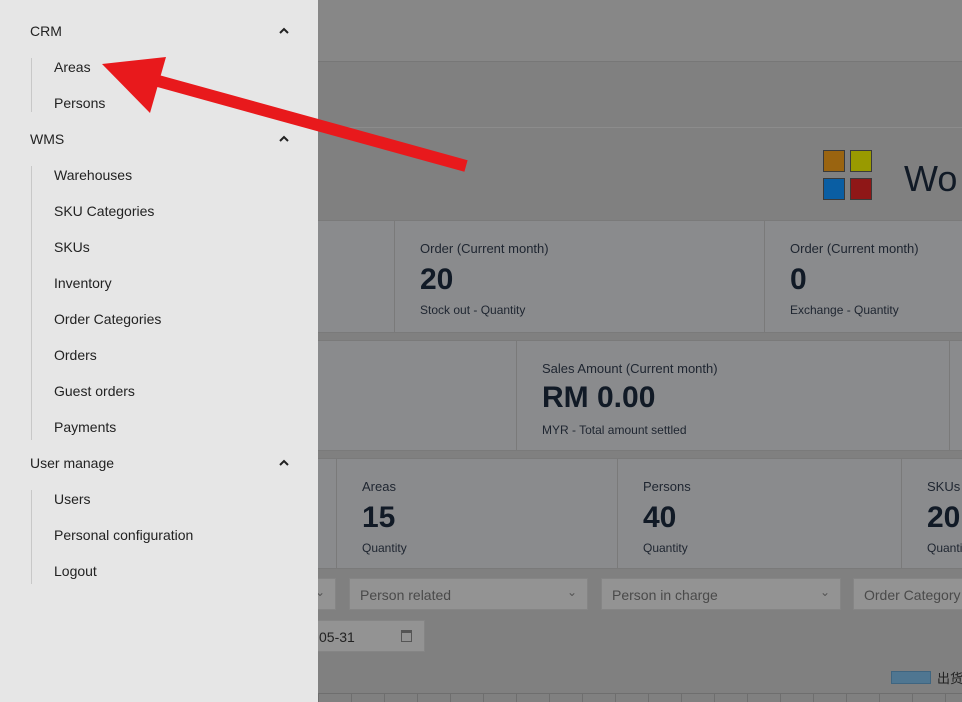 Image resolution: width=962 pixels, height=702 pixels. What do you see at coordinates (72, 499) in the screenshot?
I see `sidebar-item-users: Users` at bounding box center [72, 499].